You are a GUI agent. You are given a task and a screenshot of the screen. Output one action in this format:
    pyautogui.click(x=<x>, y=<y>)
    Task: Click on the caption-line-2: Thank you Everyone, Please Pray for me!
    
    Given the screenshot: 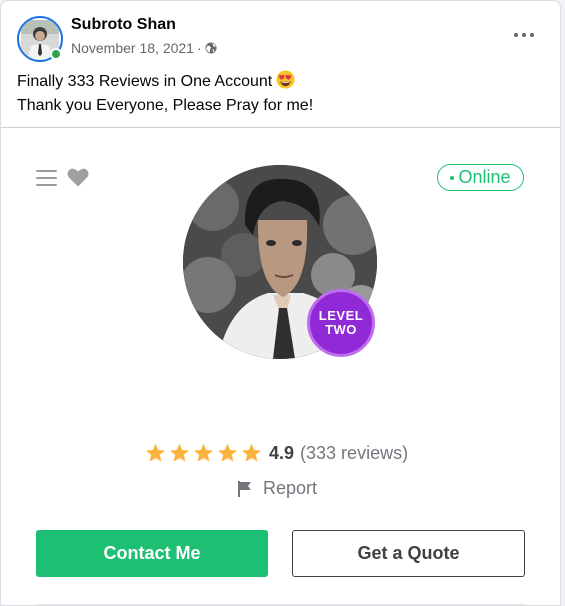 What is the action you would take?
    pyautogui.click(x=165, y=105)
    